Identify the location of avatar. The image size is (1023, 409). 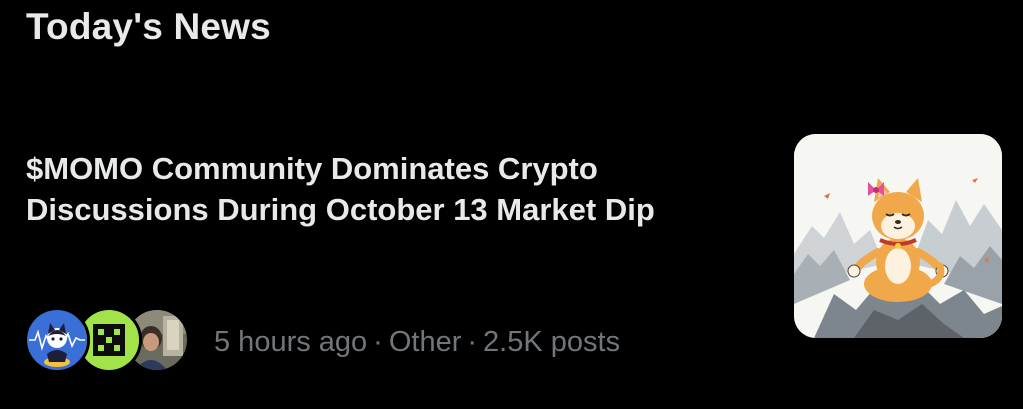
(57, 340).